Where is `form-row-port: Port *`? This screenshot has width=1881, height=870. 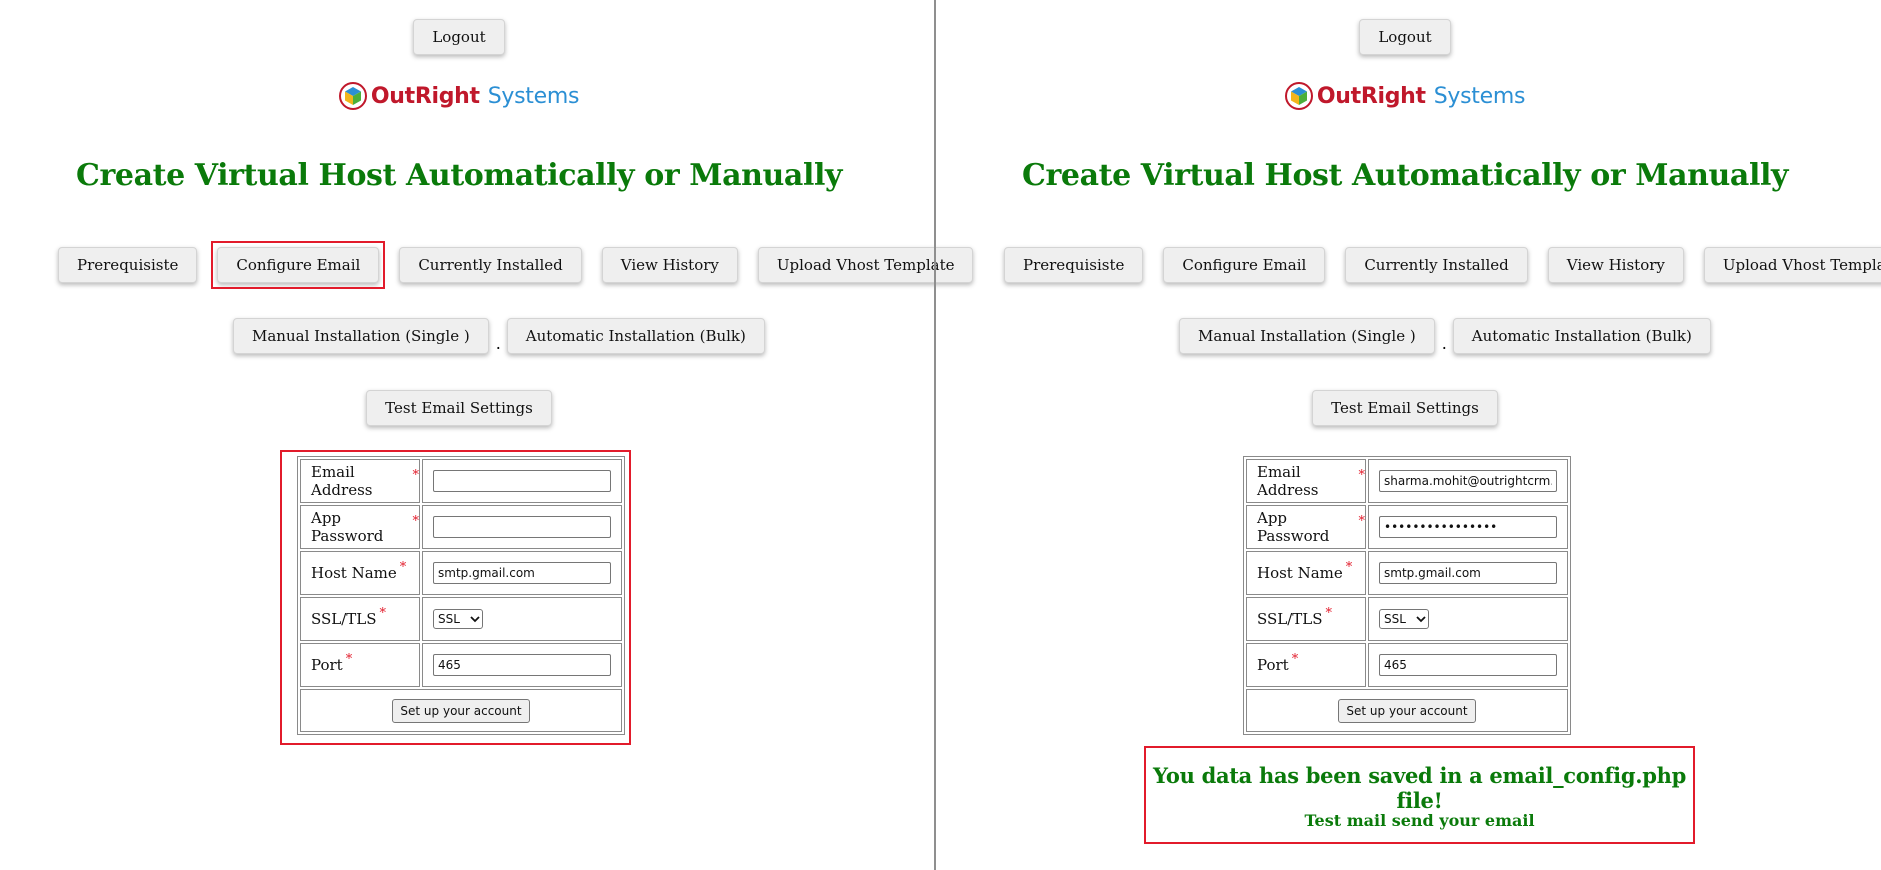
form-row-port: Port * is located at coordinates (1407, 665).